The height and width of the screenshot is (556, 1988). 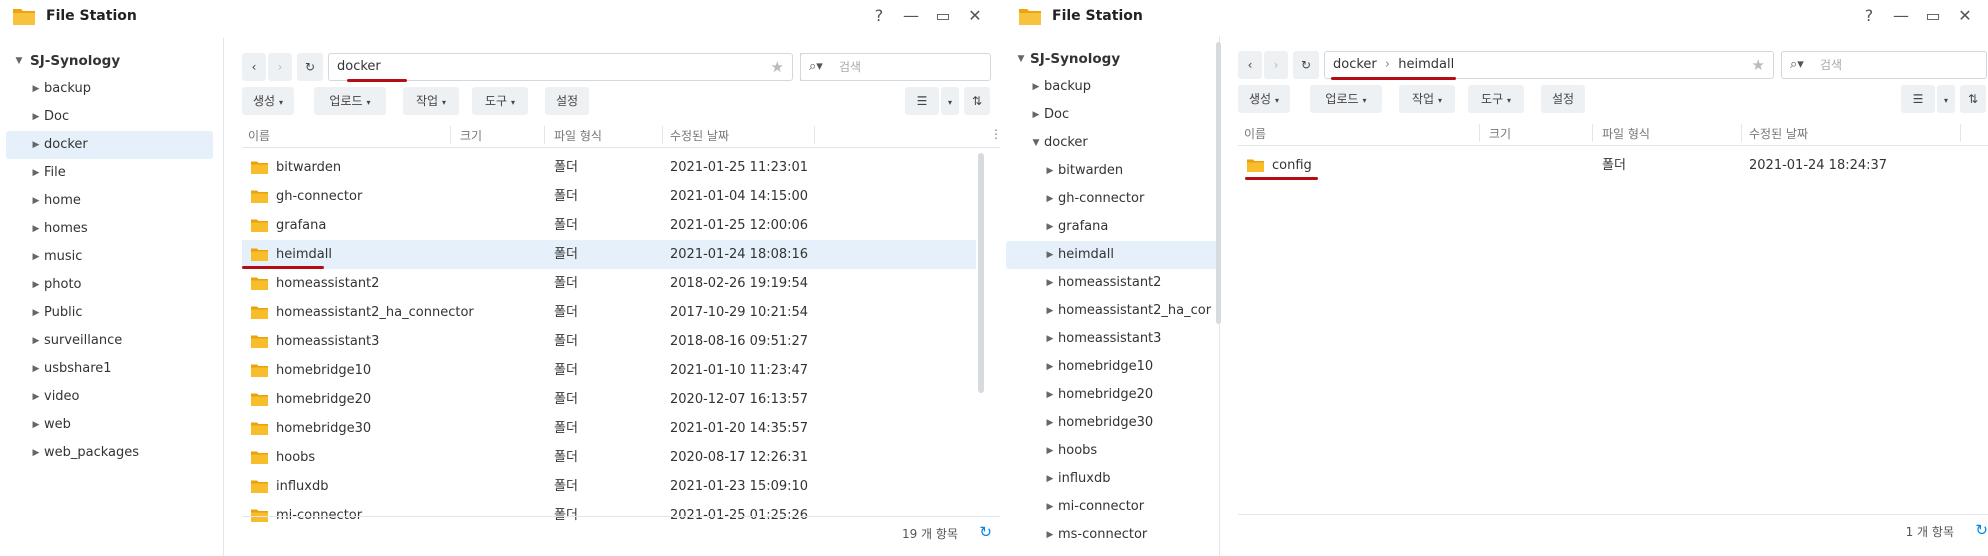 What do you see at coordinates (111, 341) in the screenshot?
I see `tree-item-surveillance: ▶ surveillance` at bounding box center [111, 341].